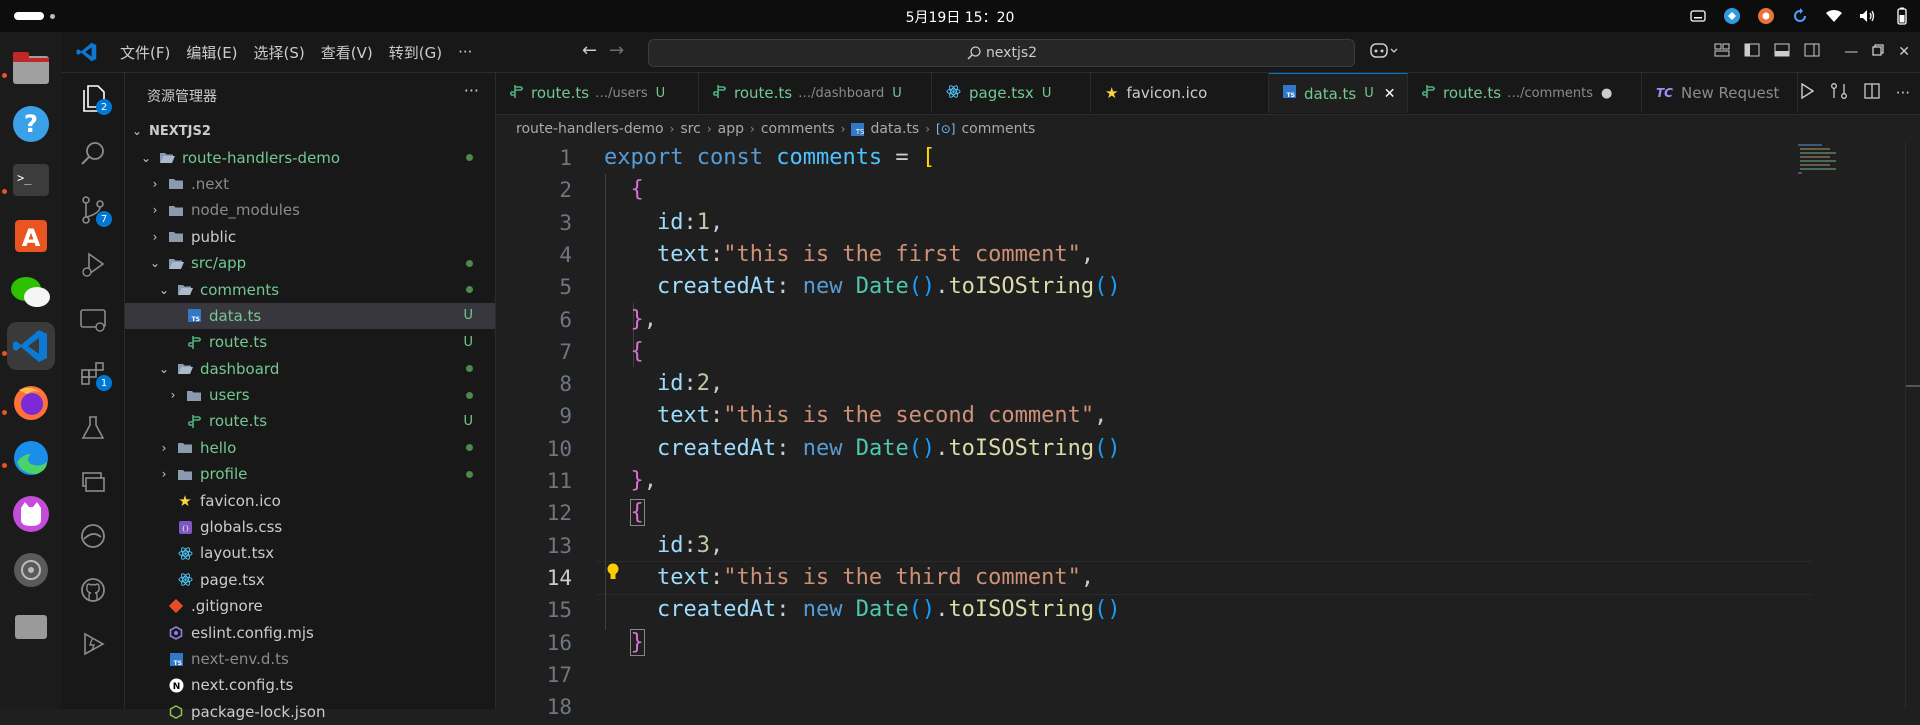  Describe the element at coordinates (1872, 93) in the screenshot. I see `split-editor-icon` at that location.